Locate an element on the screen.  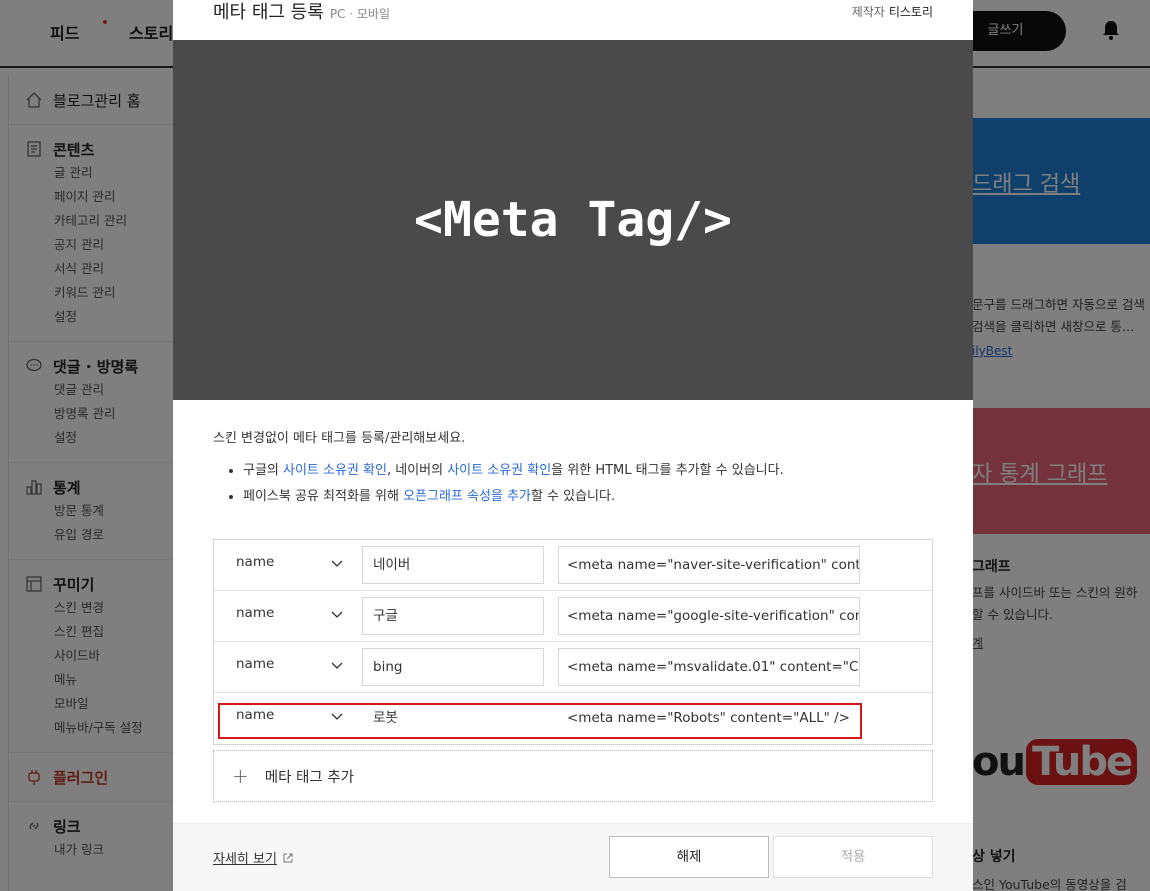
maker-info: 제작자 티스토리 is located at coordinates (892, 12).